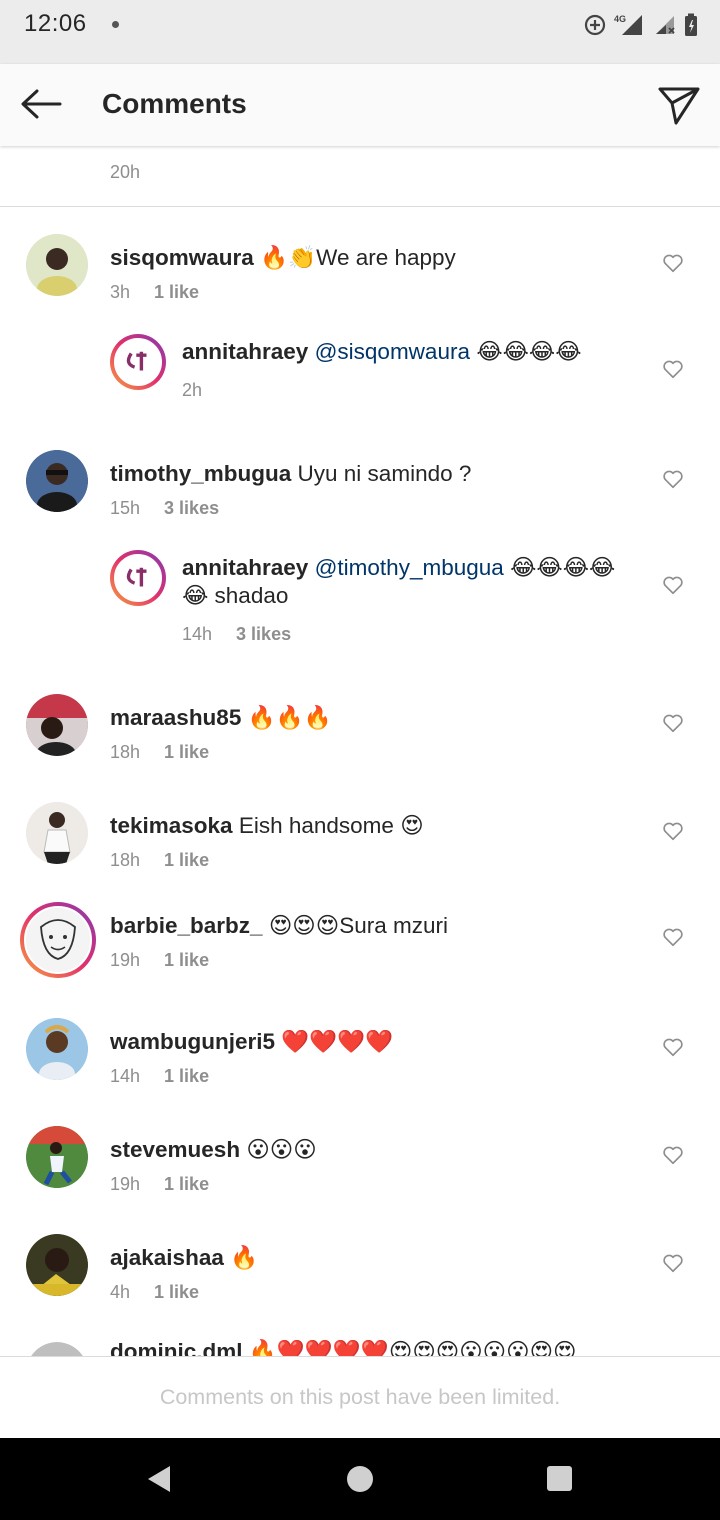  Describe the element at coordinates (337, 1041) in the screenshot. I see `comment-body: ❤️❤️❤️❤️` at that location.